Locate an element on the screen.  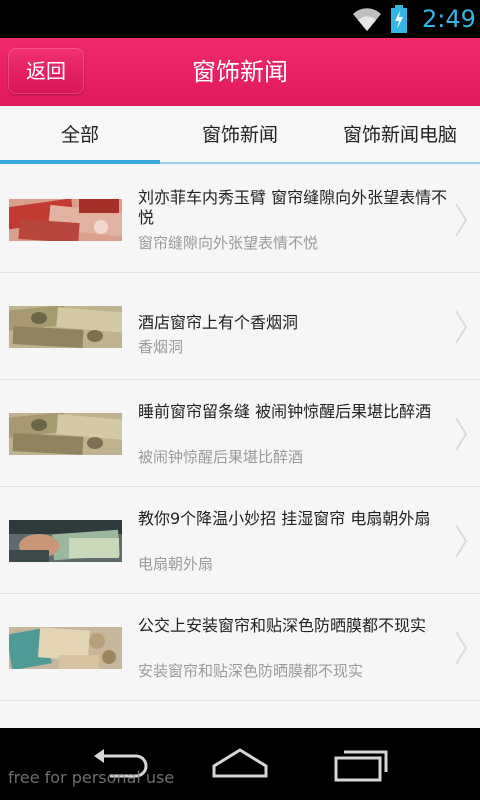
news-title: 公交上安装窗帘和贴深色防晒膜都不现实 is located at coordinates (282, 625).